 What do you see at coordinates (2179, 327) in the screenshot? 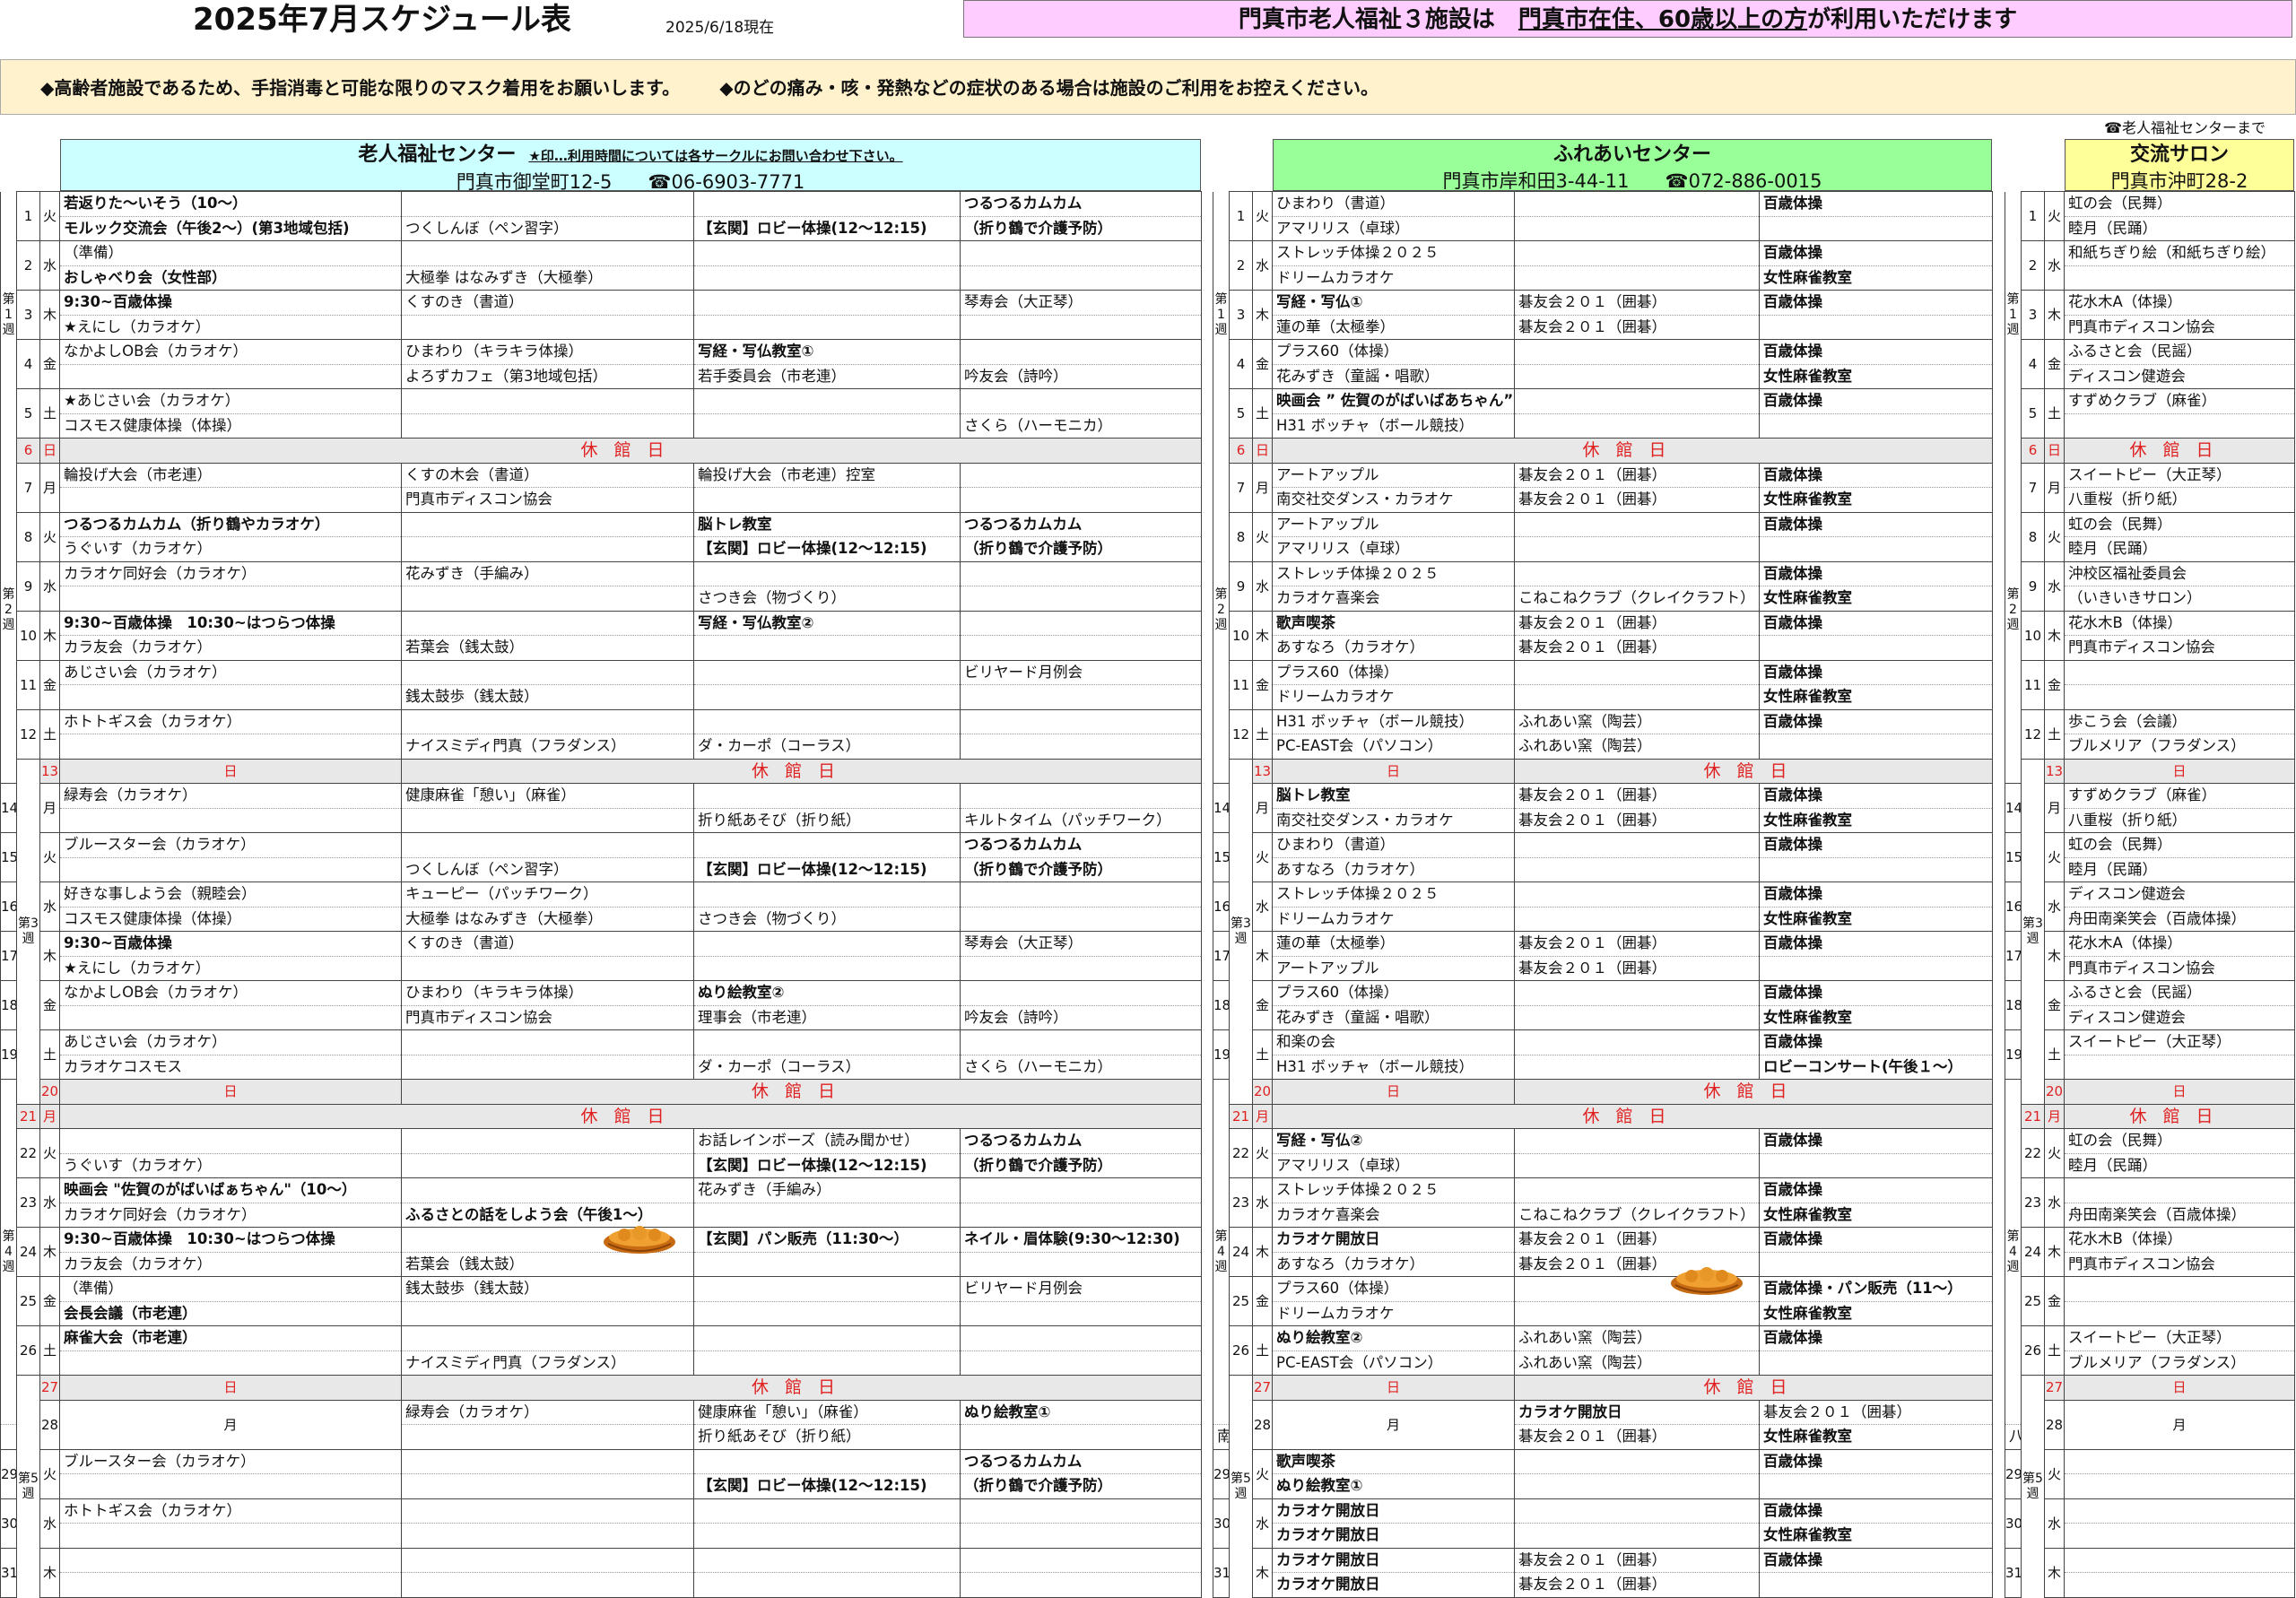
I see `activity-cell: 門真市ディスコン協会` at bounding box center [2179, 327].